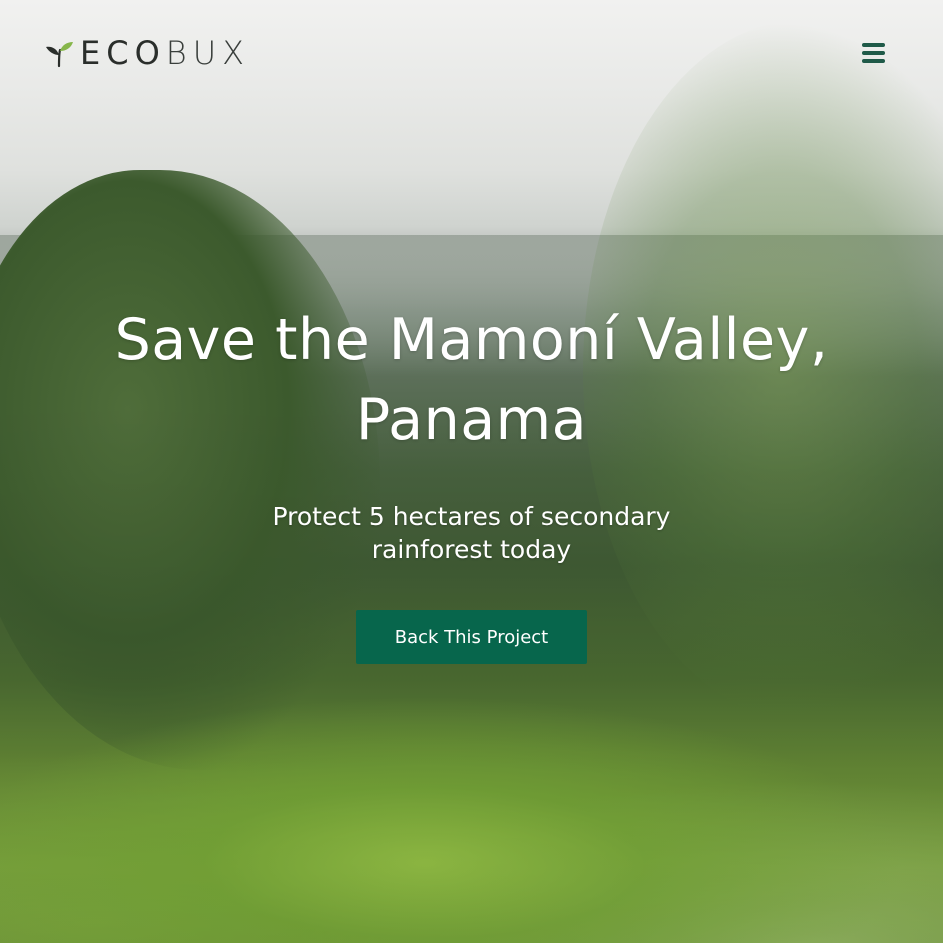 The width and height of the screenshot is (943, 943). I want to click on brand-name-eco: ECO, so click(123, 53).